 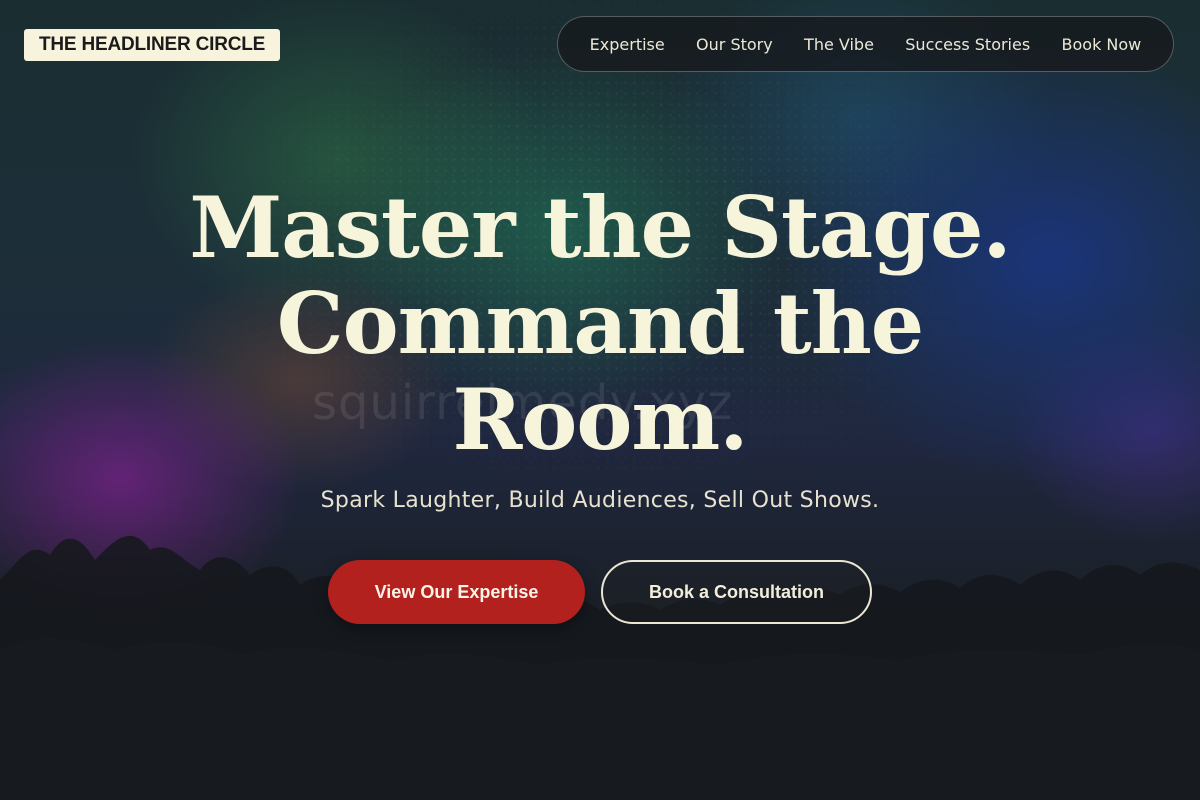 What do you see at coordinates (627, 44) in the screenshot?
I see `nav-item-expertise: Expertise` at bounding box center [627, 44].